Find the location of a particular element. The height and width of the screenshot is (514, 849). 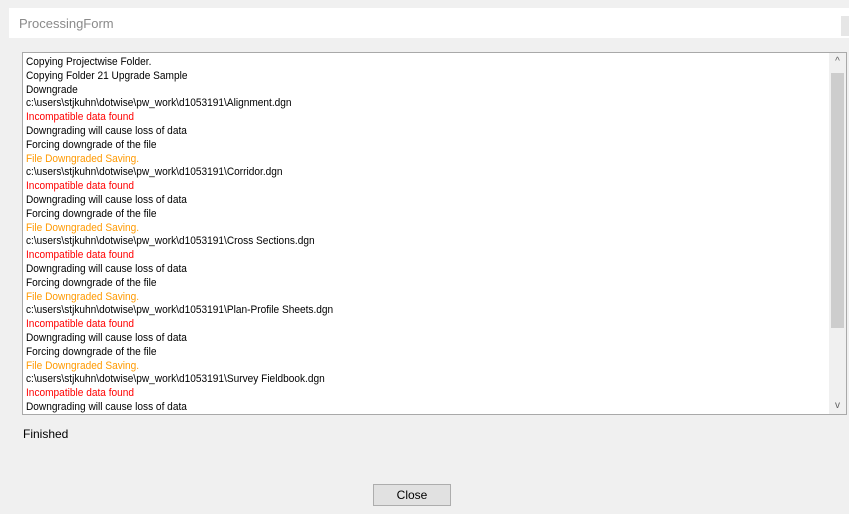

vertical-scrollbar: ^ v is located at coordinates (837, 233).